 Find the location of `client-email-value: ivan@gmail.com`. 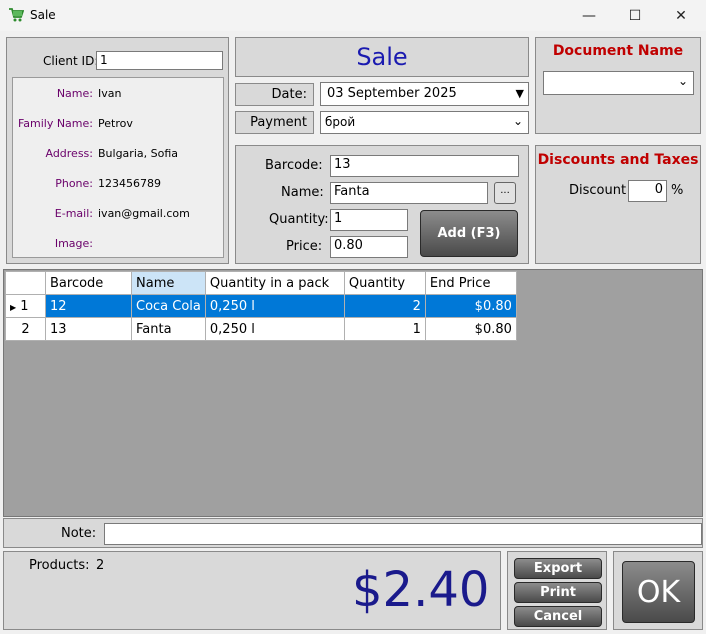

client-email-value: ivan@gmail.com is located at coordinates (144, 213).